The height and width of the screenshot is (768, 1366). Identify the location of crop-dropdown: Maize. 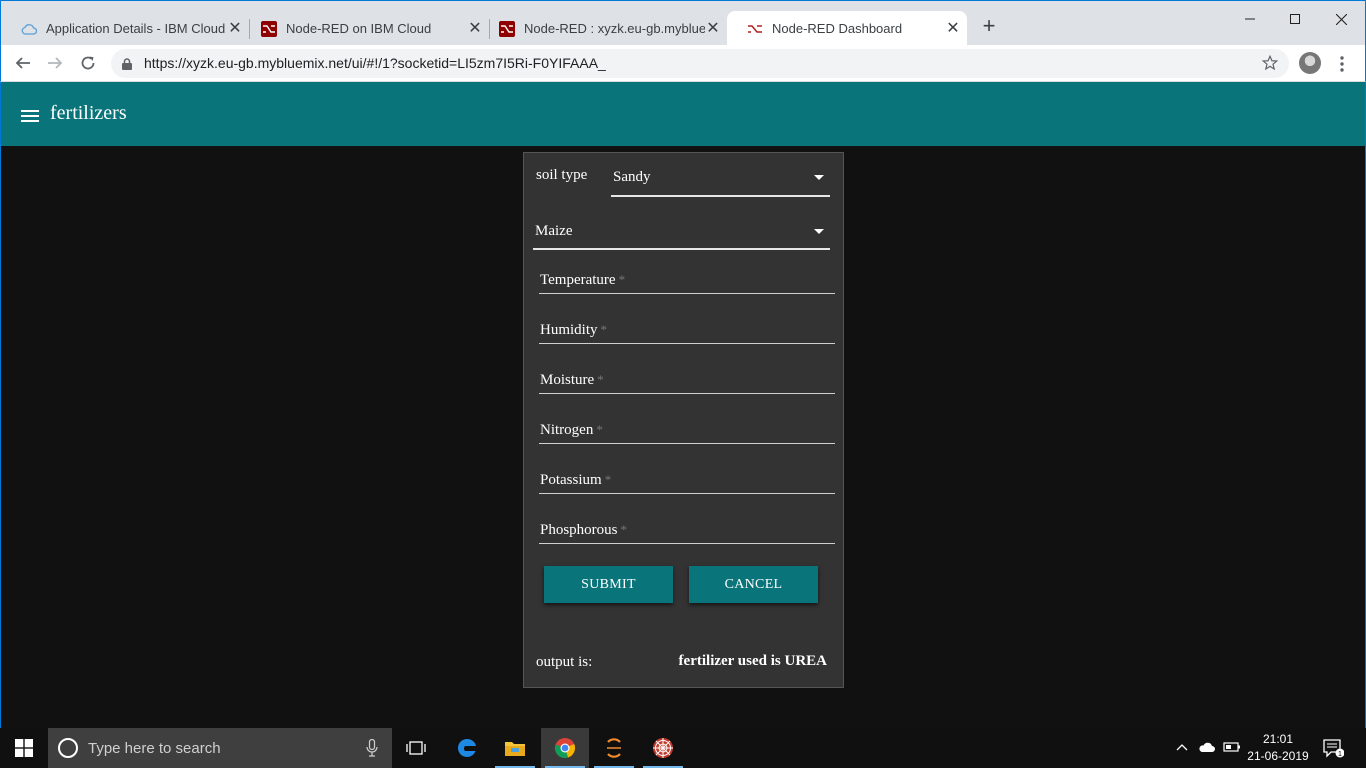
(681, 232).